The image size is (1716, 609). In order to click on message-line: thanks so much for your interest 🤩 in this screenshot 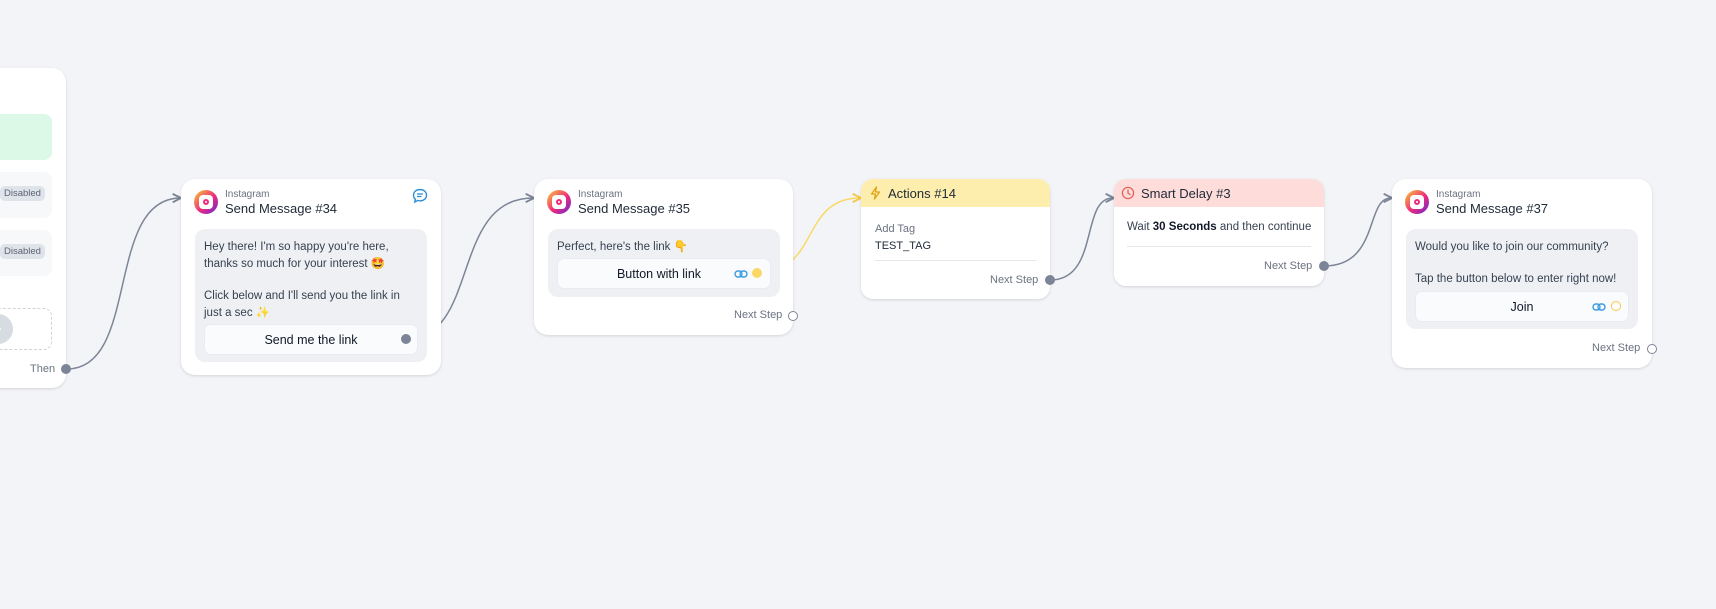, I will do `click(295, 264)`.